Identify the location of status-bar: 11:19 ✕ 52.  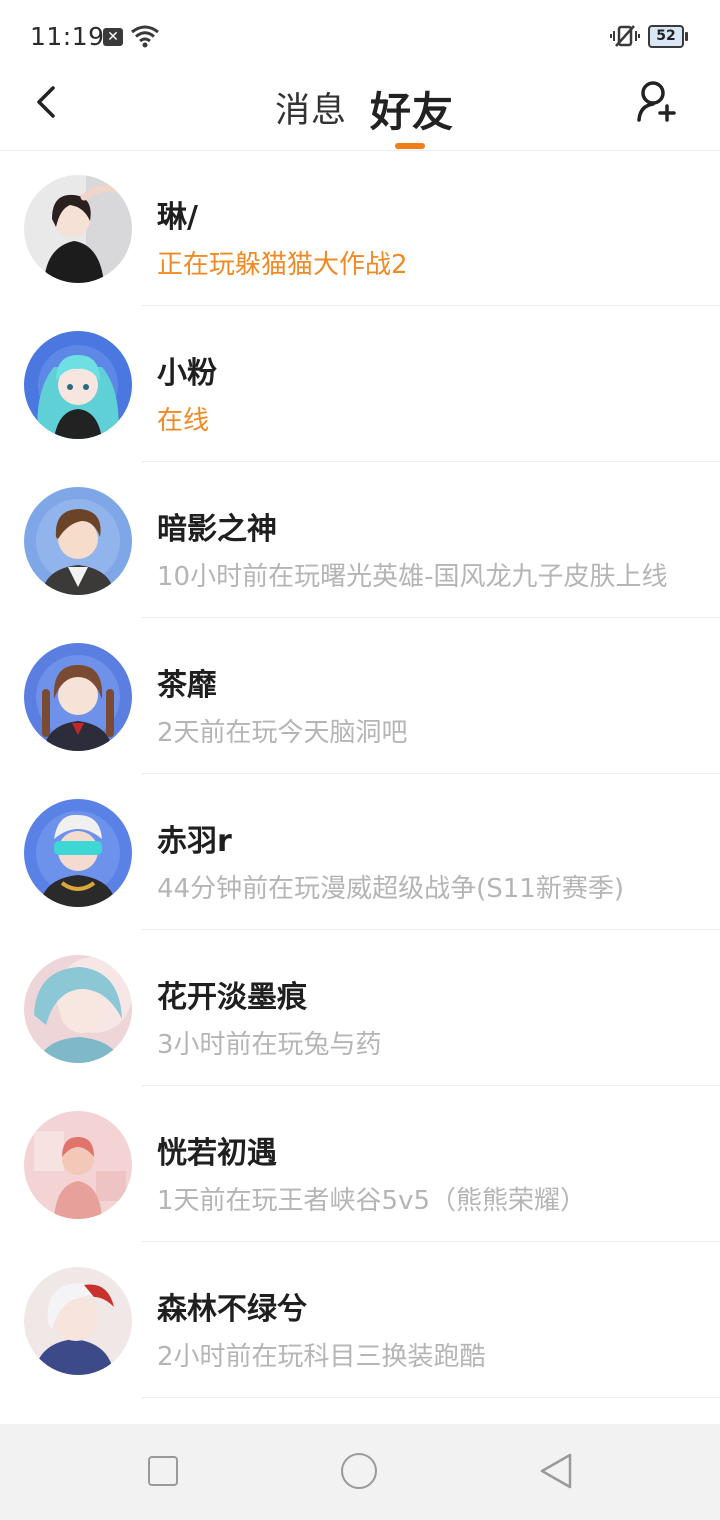
(360, 36).